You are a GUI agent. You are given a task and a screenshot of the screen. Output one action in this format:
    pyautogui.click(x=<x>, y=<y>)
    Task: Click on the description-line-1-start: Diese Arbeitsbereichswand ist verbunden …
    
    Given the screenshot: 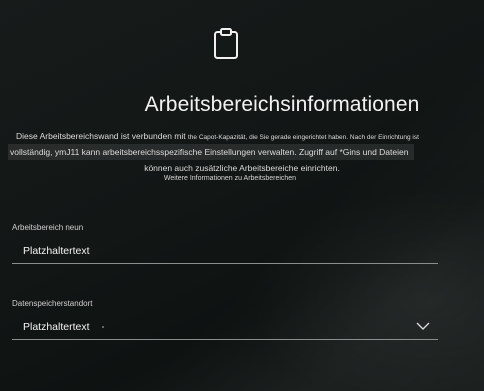 What is the action you would take?
    pyautogui.click(x=101, y=136)
    